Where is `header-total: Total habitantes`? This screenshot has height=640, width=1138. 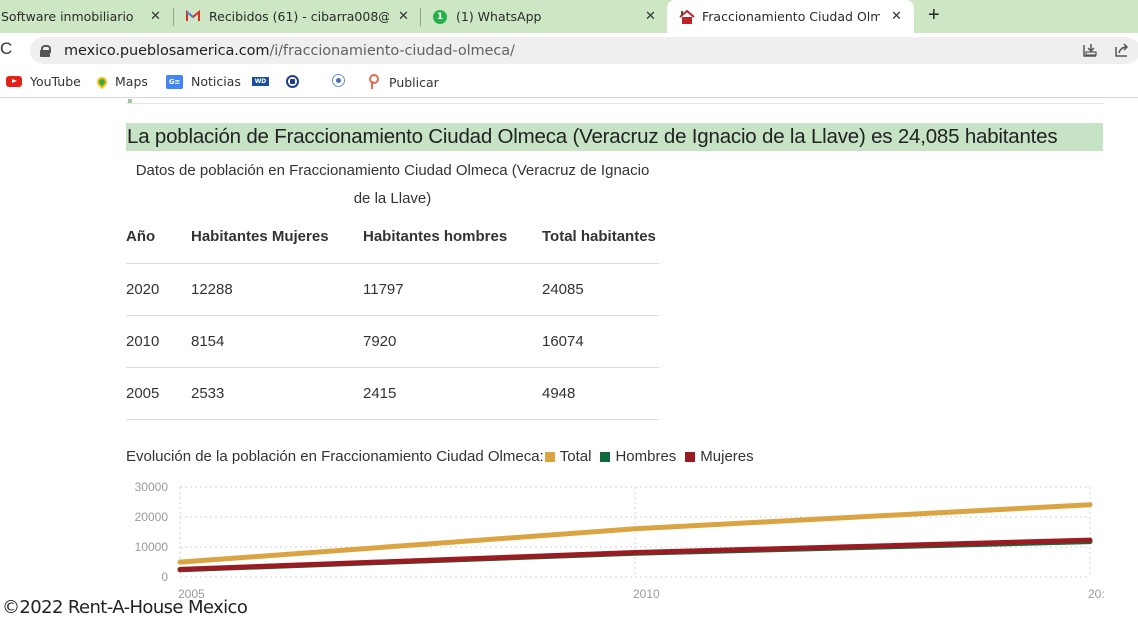
header-total: Total habitantes is located at coordinates (600, 237).